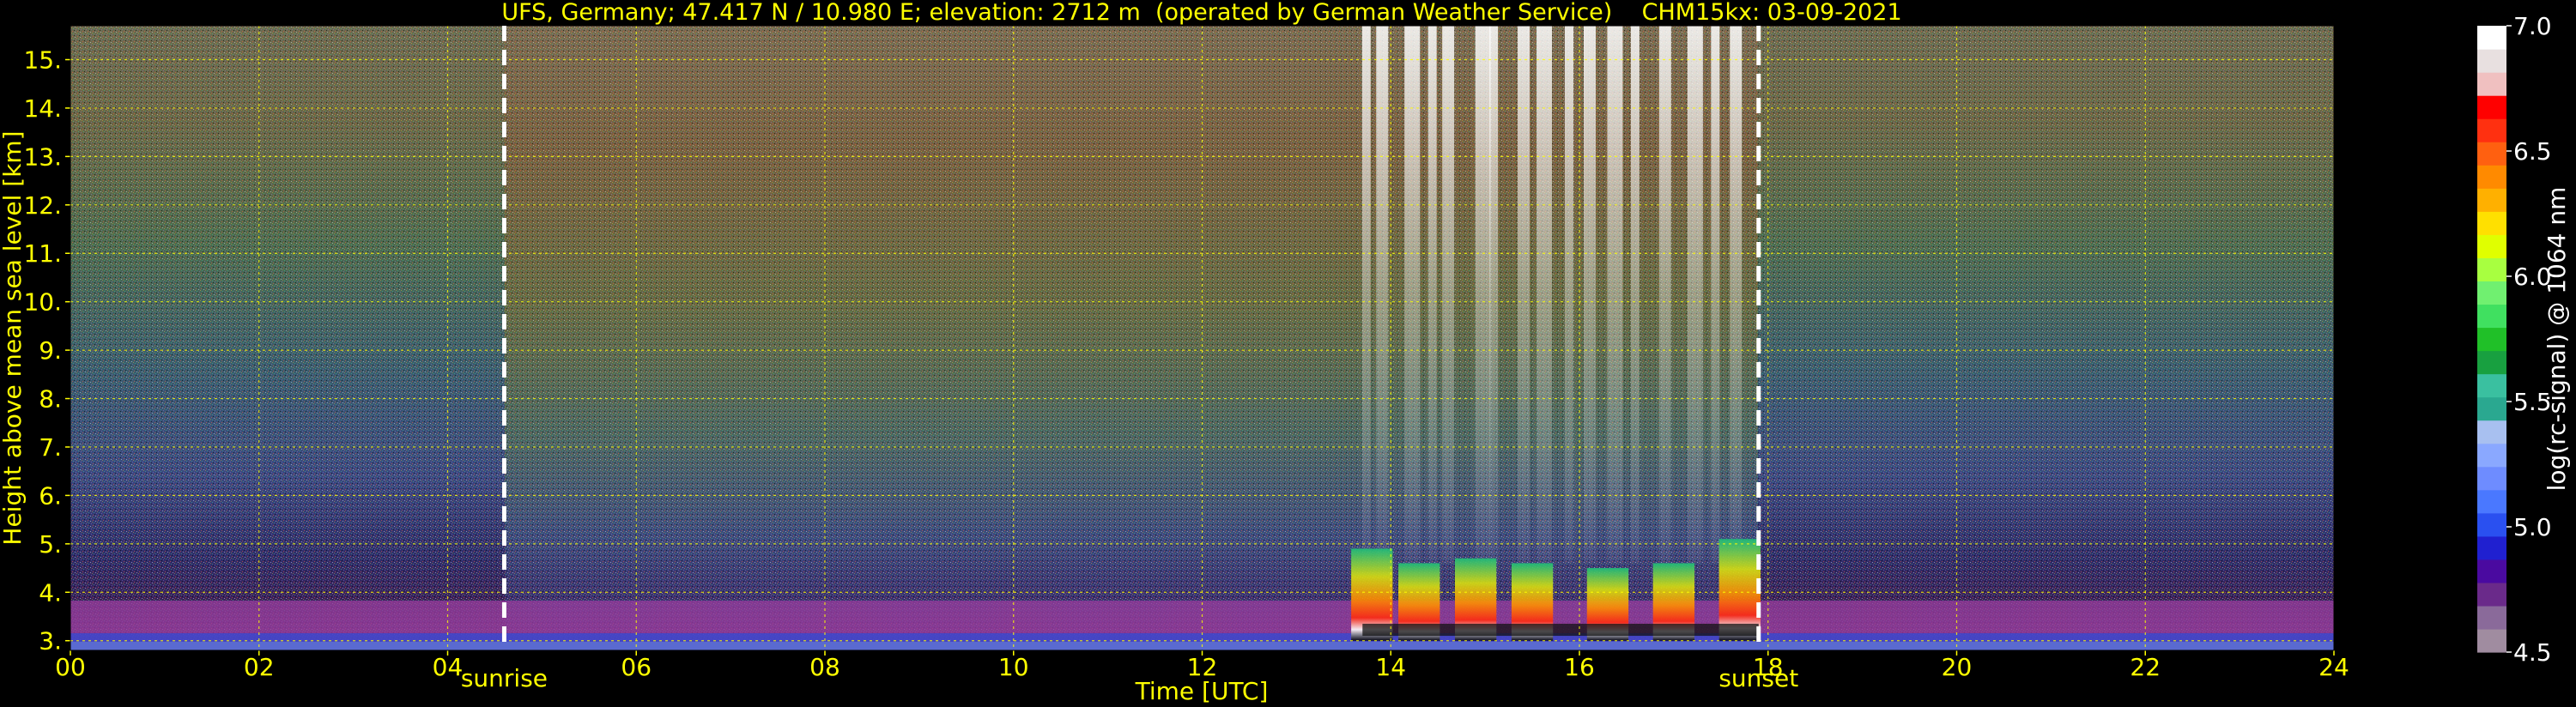 The width and height of the screenshot is (2576, 707). What do you see at coordinates (42, 109) in the screenshot?
I see `y-tick-label: 14.` at bounding box center [42, 109].